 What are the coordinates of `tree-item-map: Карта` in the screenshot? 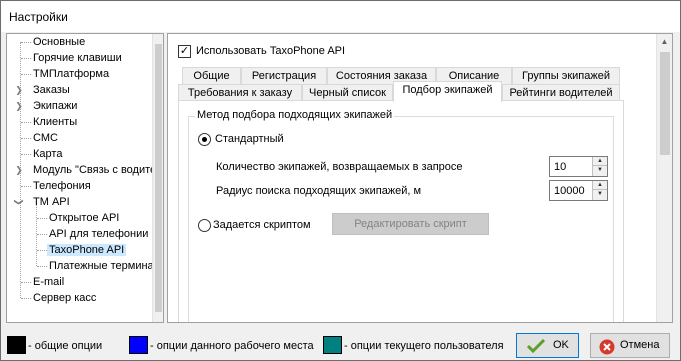 It's located at (39, 154).